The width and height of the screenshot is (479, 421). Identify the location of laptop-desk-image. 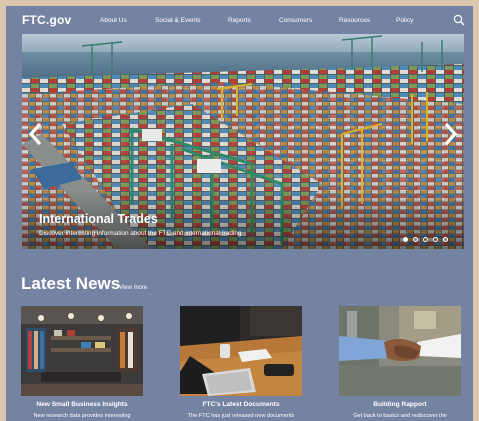
(241, 351).